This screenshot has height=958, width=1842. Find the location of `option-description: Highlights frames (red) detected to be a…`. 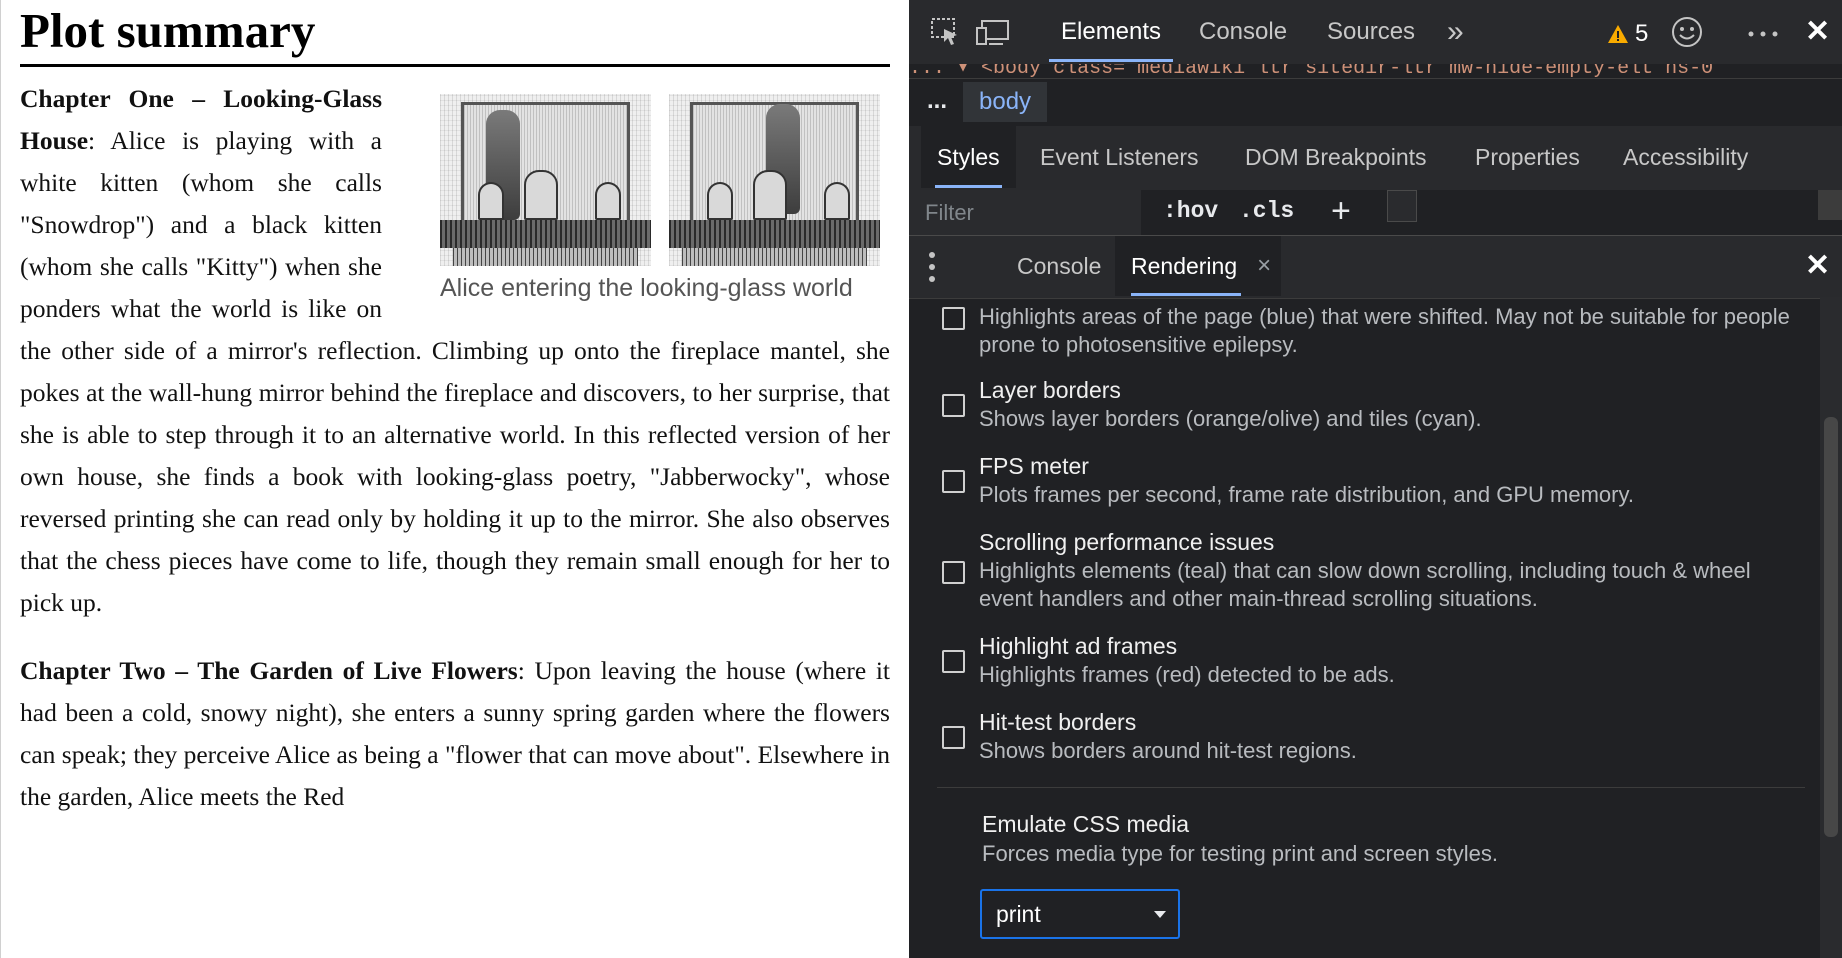

option-description: Highlights frames (red) detected to be a… is located at coordinates (1187, 674).